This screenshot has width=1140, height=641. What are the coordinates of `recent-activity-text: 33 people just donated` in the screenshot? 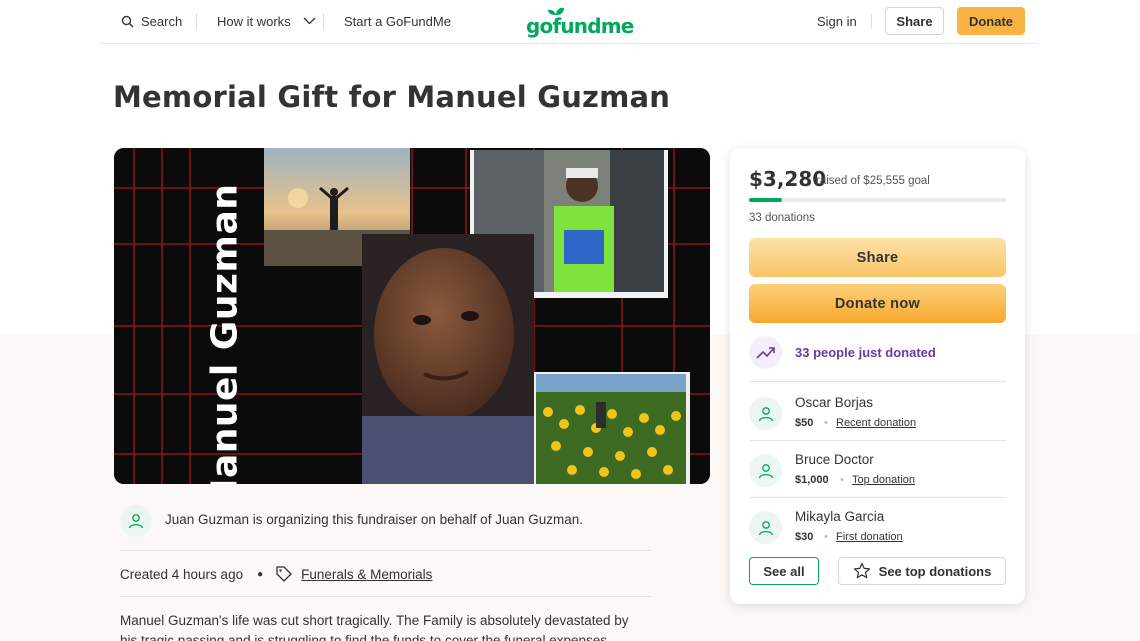 It's located at (865, 352).